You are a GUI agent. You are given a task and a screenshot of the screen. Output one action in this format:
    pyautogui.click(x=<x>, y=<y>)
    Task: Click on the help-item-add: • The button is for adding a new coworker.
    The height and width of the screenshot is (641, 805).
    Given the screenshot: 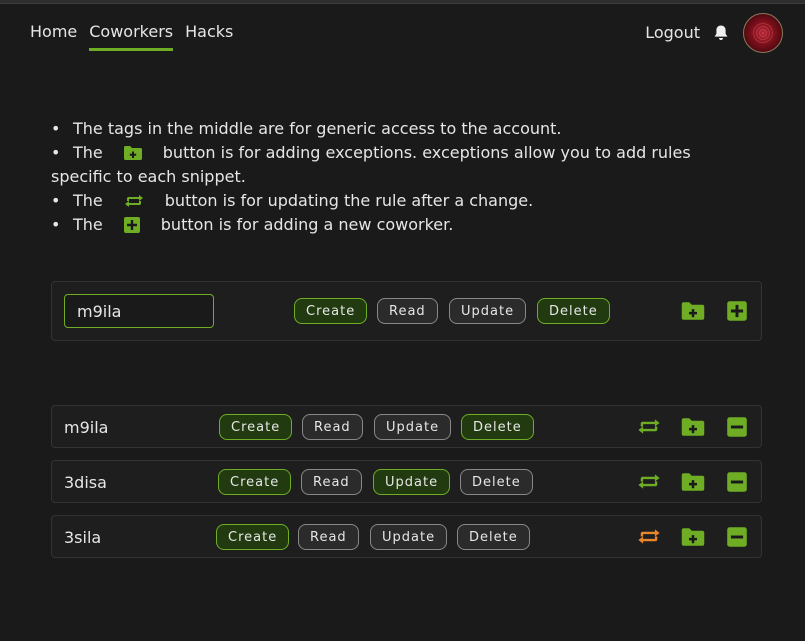 What is the action you would take?
    pyautogui.click(x=401, y=225)
    